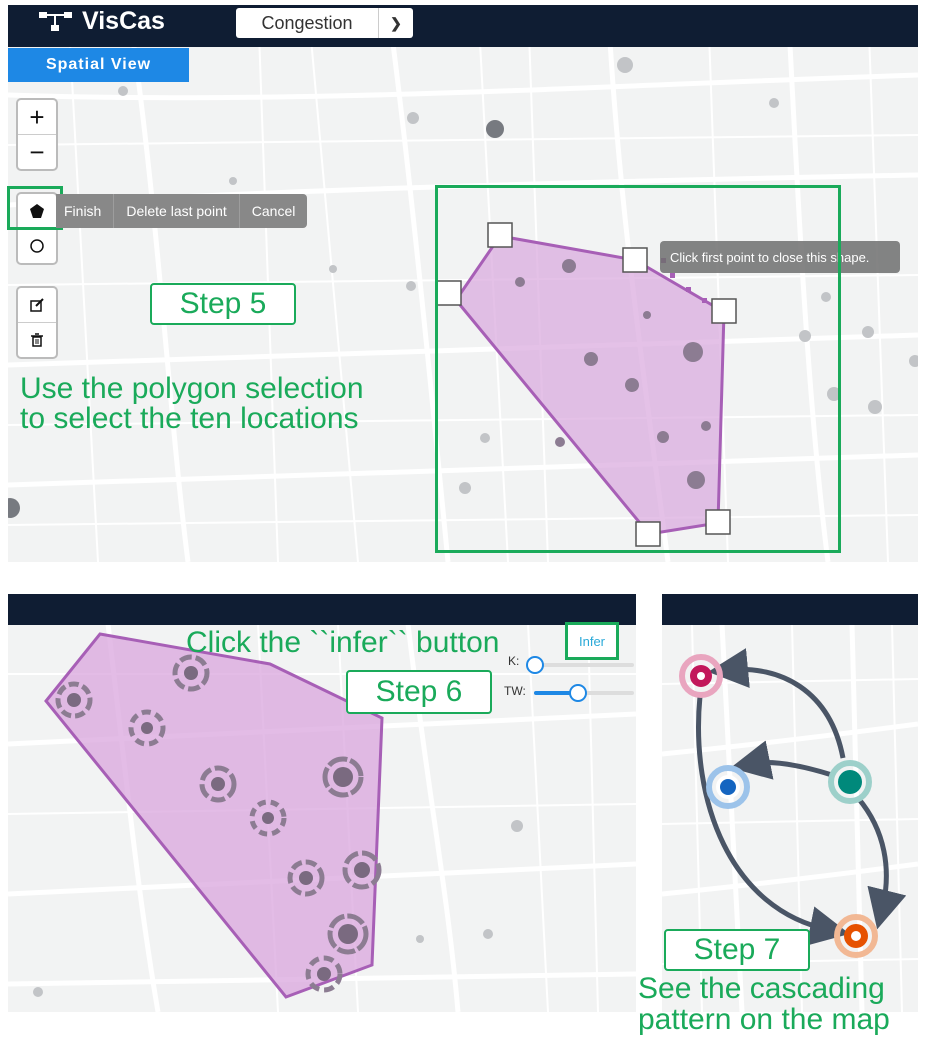  Describe the element at coordinates (856, 936) in the screenshot. I see `cascade-node-orange` at that location.